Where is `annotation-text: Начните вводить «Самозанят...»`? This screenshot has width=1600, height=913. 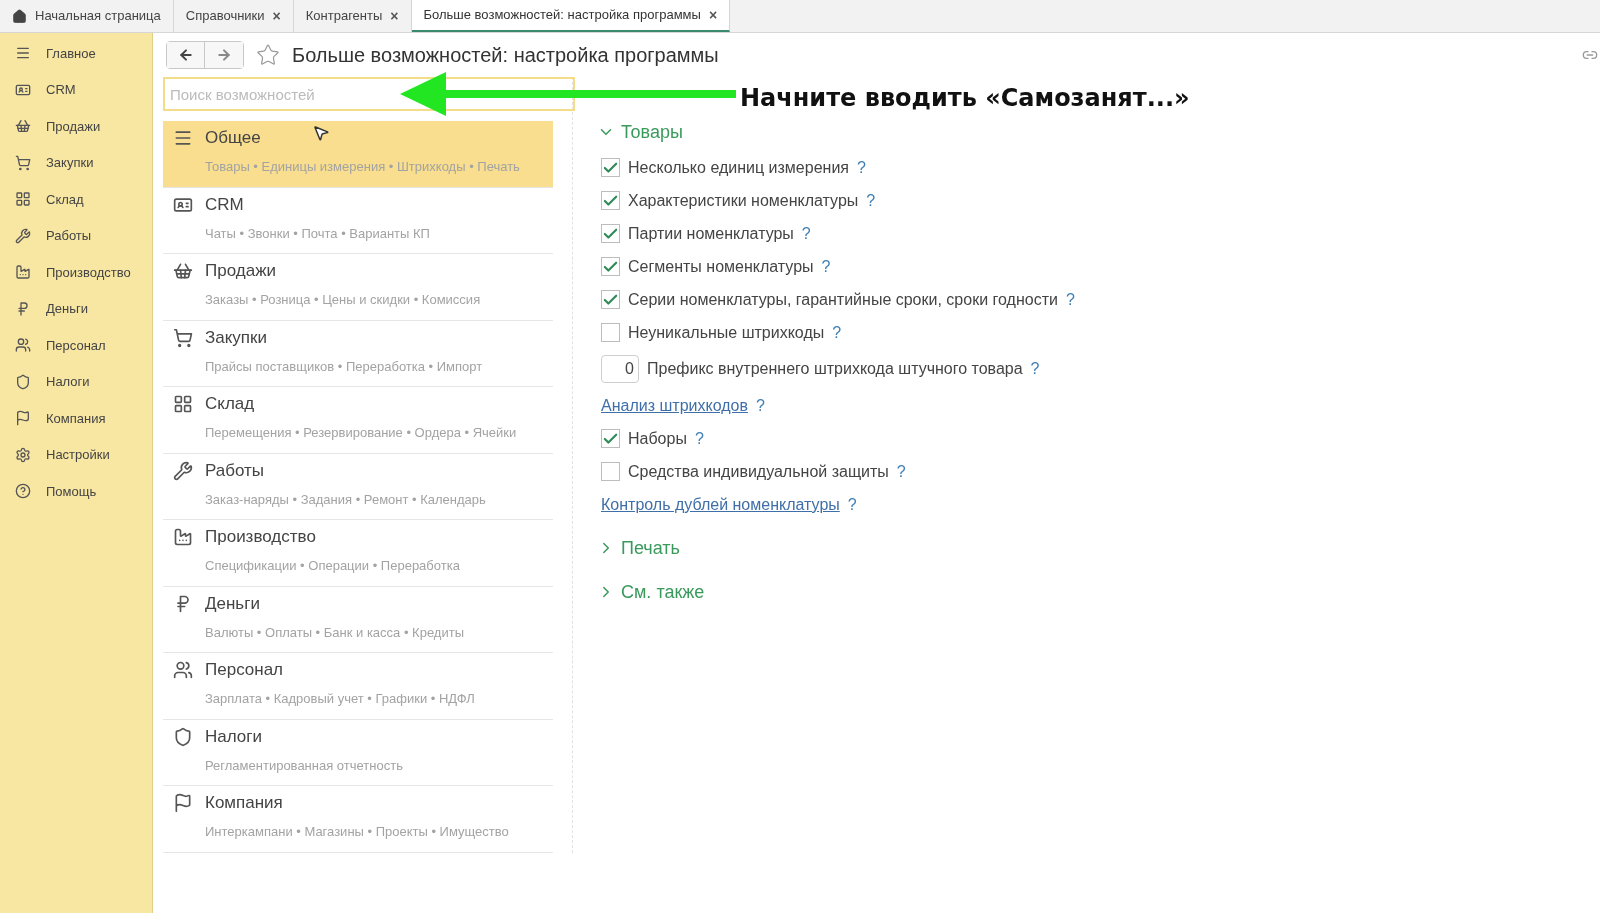 annotation-text: Начните вводить «Самозанят...» is located at coordinates (965, 98).